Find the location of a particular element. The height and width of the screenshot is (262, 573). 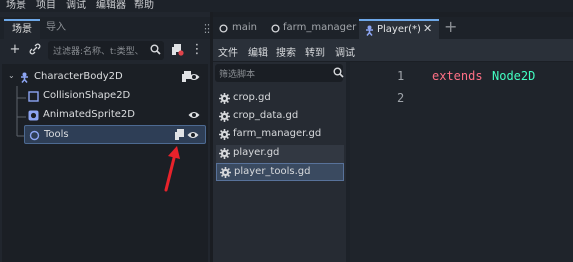

link-icon is located at coordinates (35, 50).